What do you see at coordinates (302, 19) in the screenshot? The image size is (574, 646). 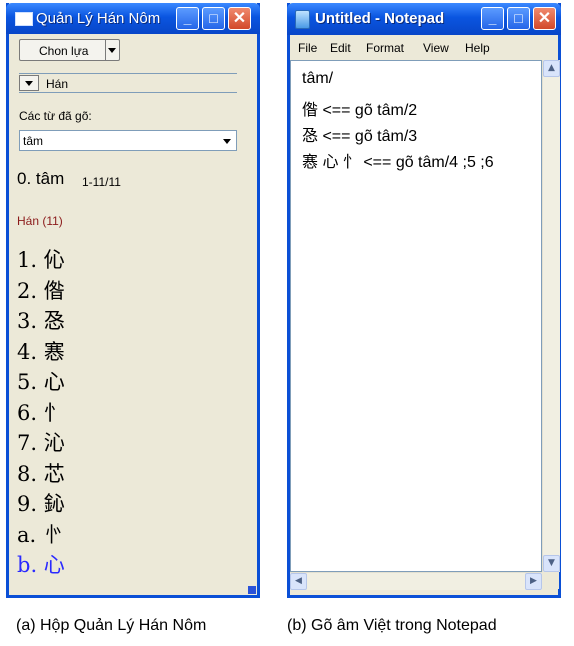 I see `notepad-icon` at bounding box center [302, 19].